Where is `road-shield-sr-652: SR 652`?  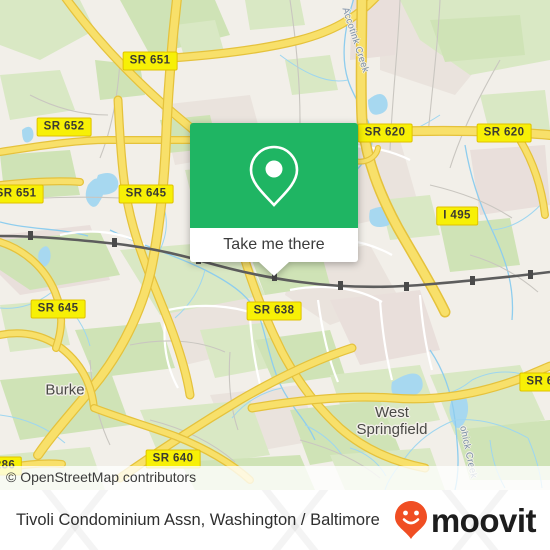
road-shield-sr-652: SR 652 is located at coordinates (64, 127).